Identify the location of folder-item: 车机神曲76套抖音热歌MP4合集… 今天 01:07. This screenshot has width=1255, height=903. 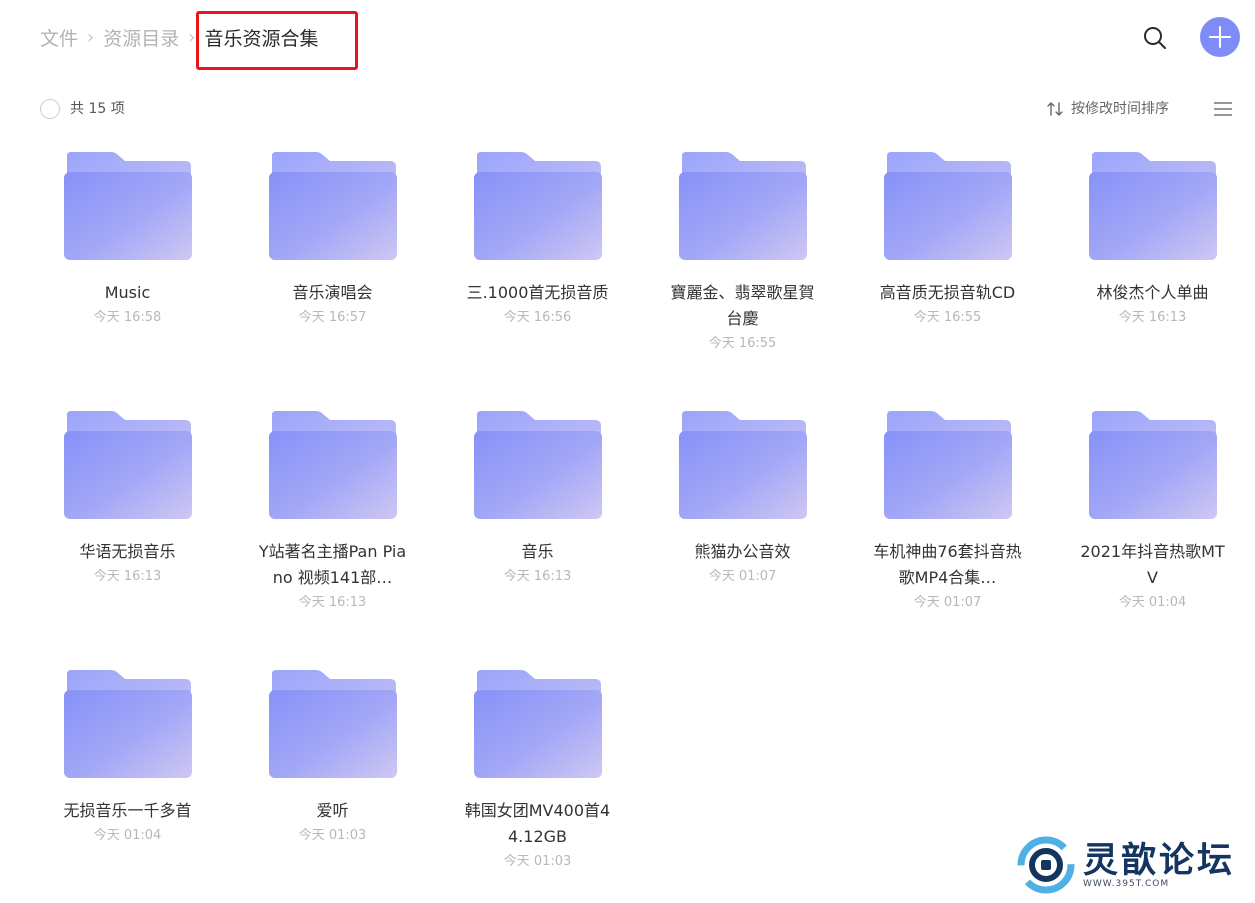
(947, 512).